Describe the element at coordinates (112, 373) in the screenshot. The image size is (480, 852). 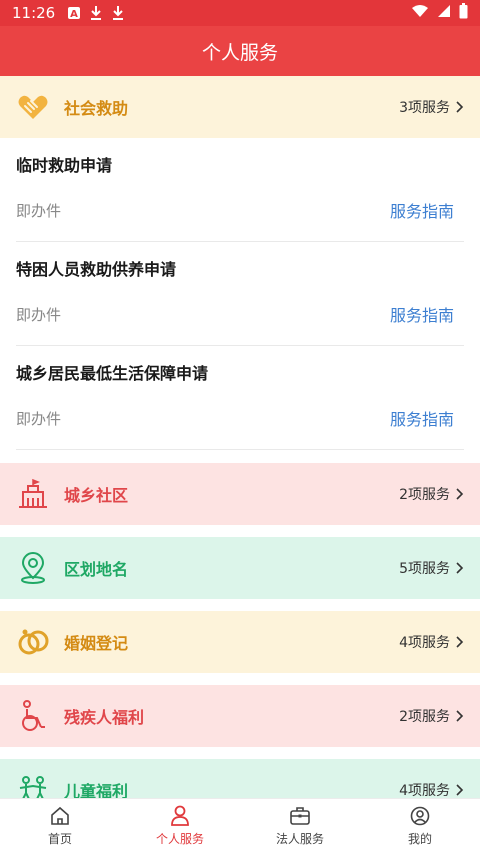
I see `service-name: 城乡居民最低生活保障申请` at that location.